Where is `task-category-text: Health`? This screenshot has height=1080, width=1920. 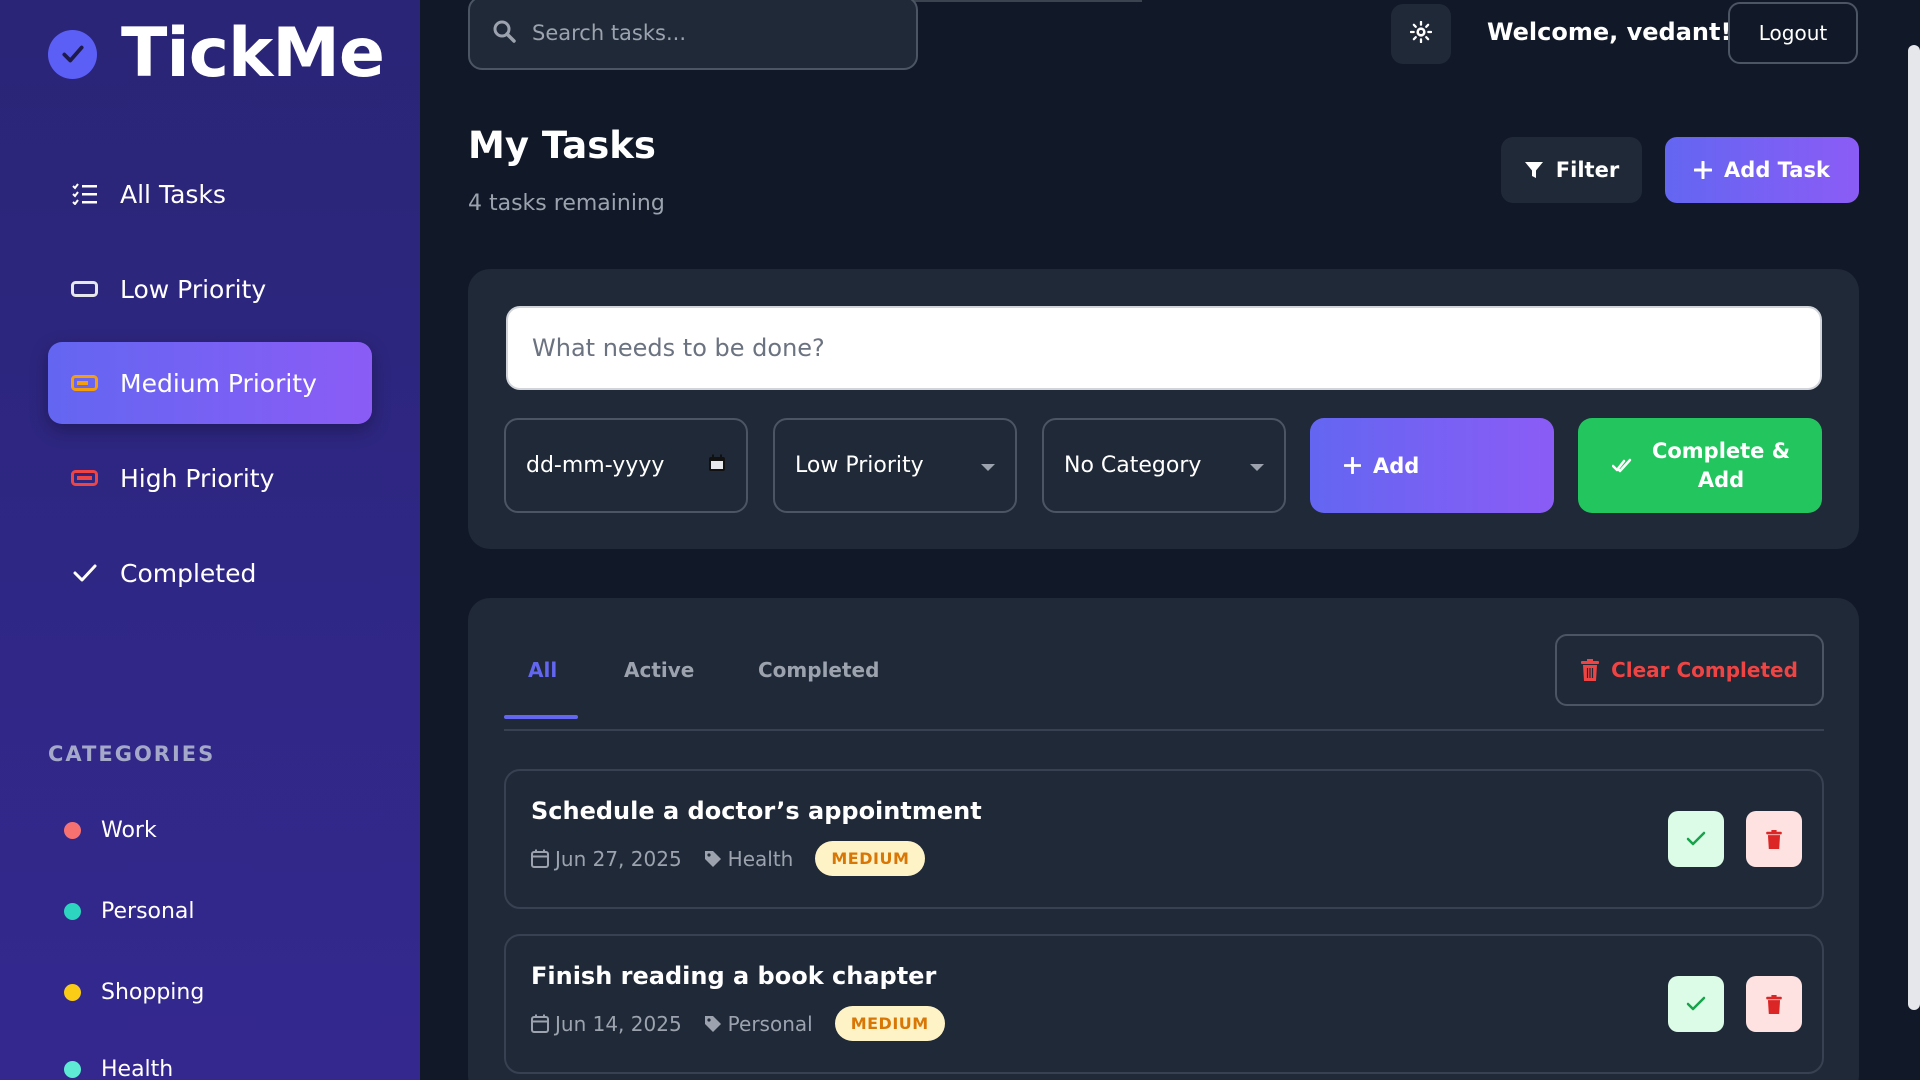
task-category-text: Health is located at coordinates (760, 858).